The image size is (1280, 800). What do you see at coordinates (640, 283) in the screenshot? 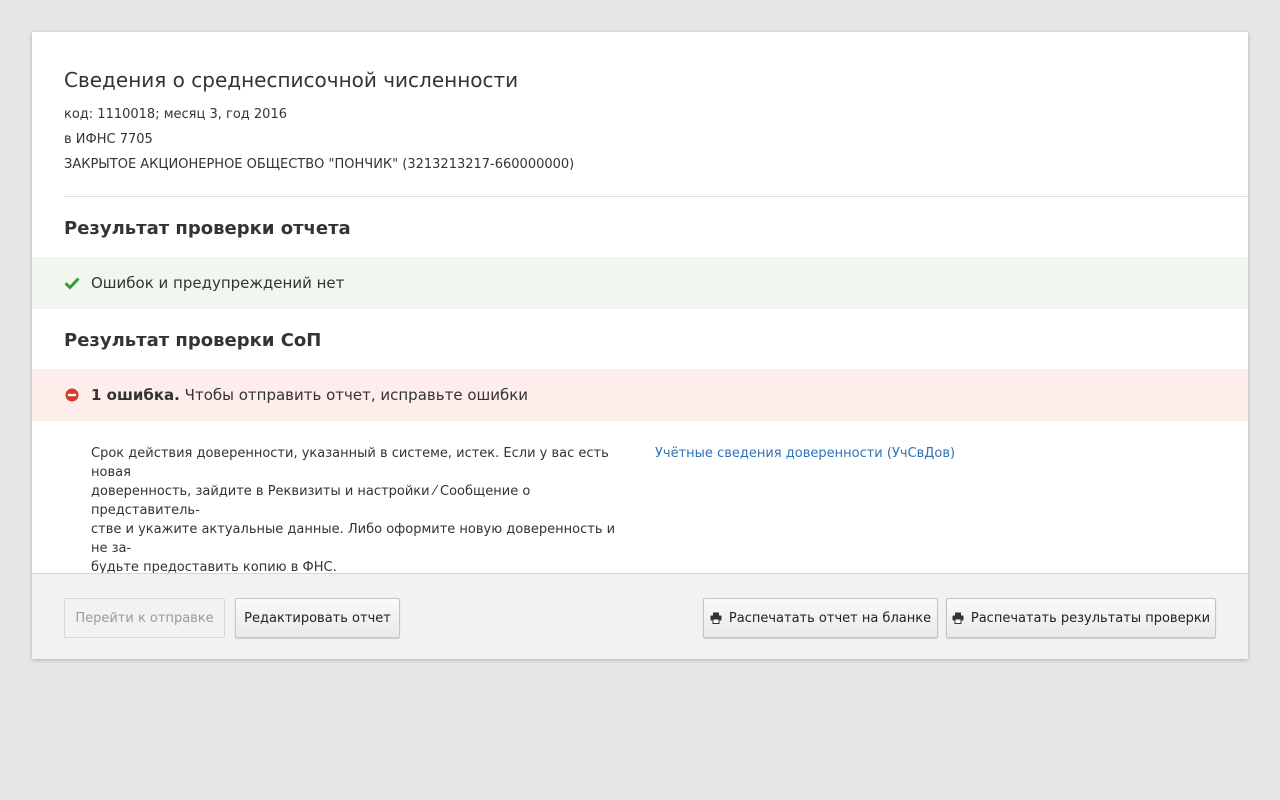
I see `report-check-status: Ошибок и предупреждений нет` at bounding box center [640, 283].